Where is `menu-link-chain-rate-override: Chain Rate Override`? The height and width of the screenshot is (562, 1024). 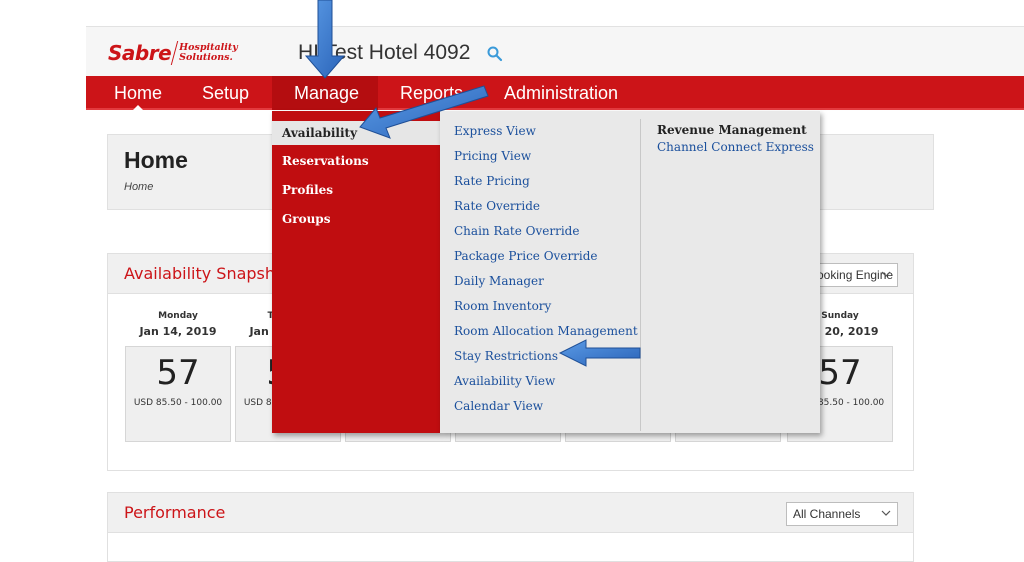 menu-link-chain-rate-override: Chain Rate Override is located at coordinates (516, 231).